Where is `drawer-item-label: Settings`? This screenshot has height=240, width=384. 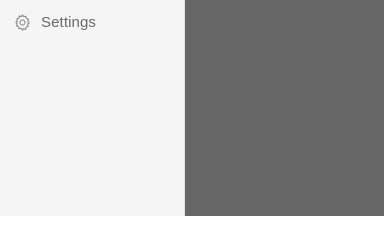
drawer-item-label: Settings is located at coordinates (68, 22).